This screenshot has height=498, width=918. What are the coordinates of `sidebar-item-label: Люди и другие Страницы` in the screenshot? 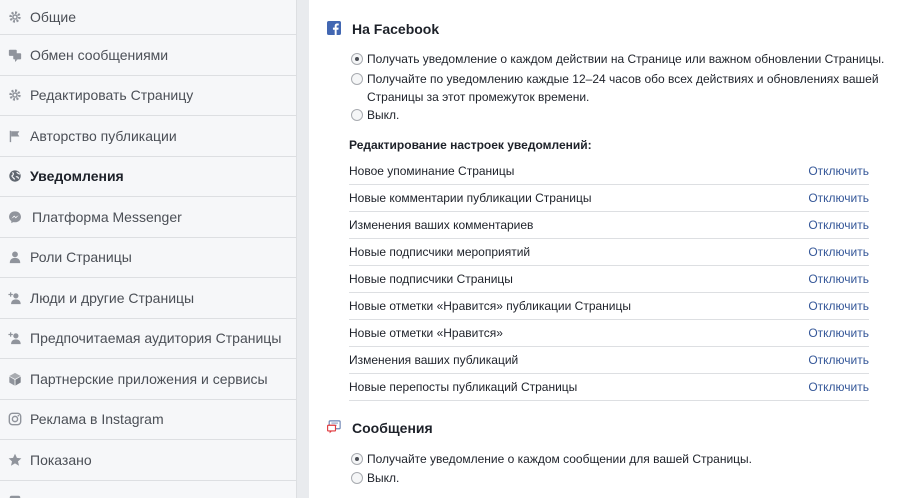 It's located at (112, 297).